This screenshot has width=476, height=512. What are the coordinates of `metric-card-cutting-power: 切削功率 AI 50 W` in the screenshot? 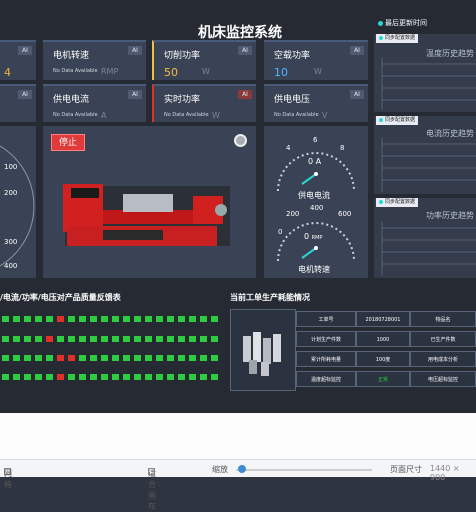 It's located at (204, 60).